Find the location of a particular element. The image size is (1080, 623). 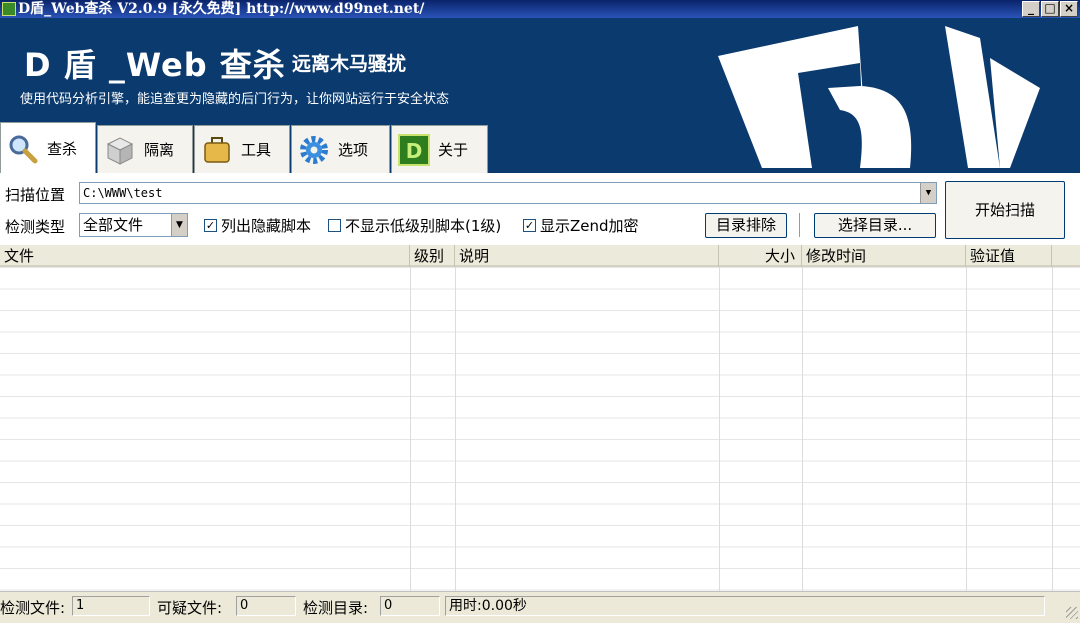

elapsed-time: 用时:0.00秒 is located at coordinates (745, 606).